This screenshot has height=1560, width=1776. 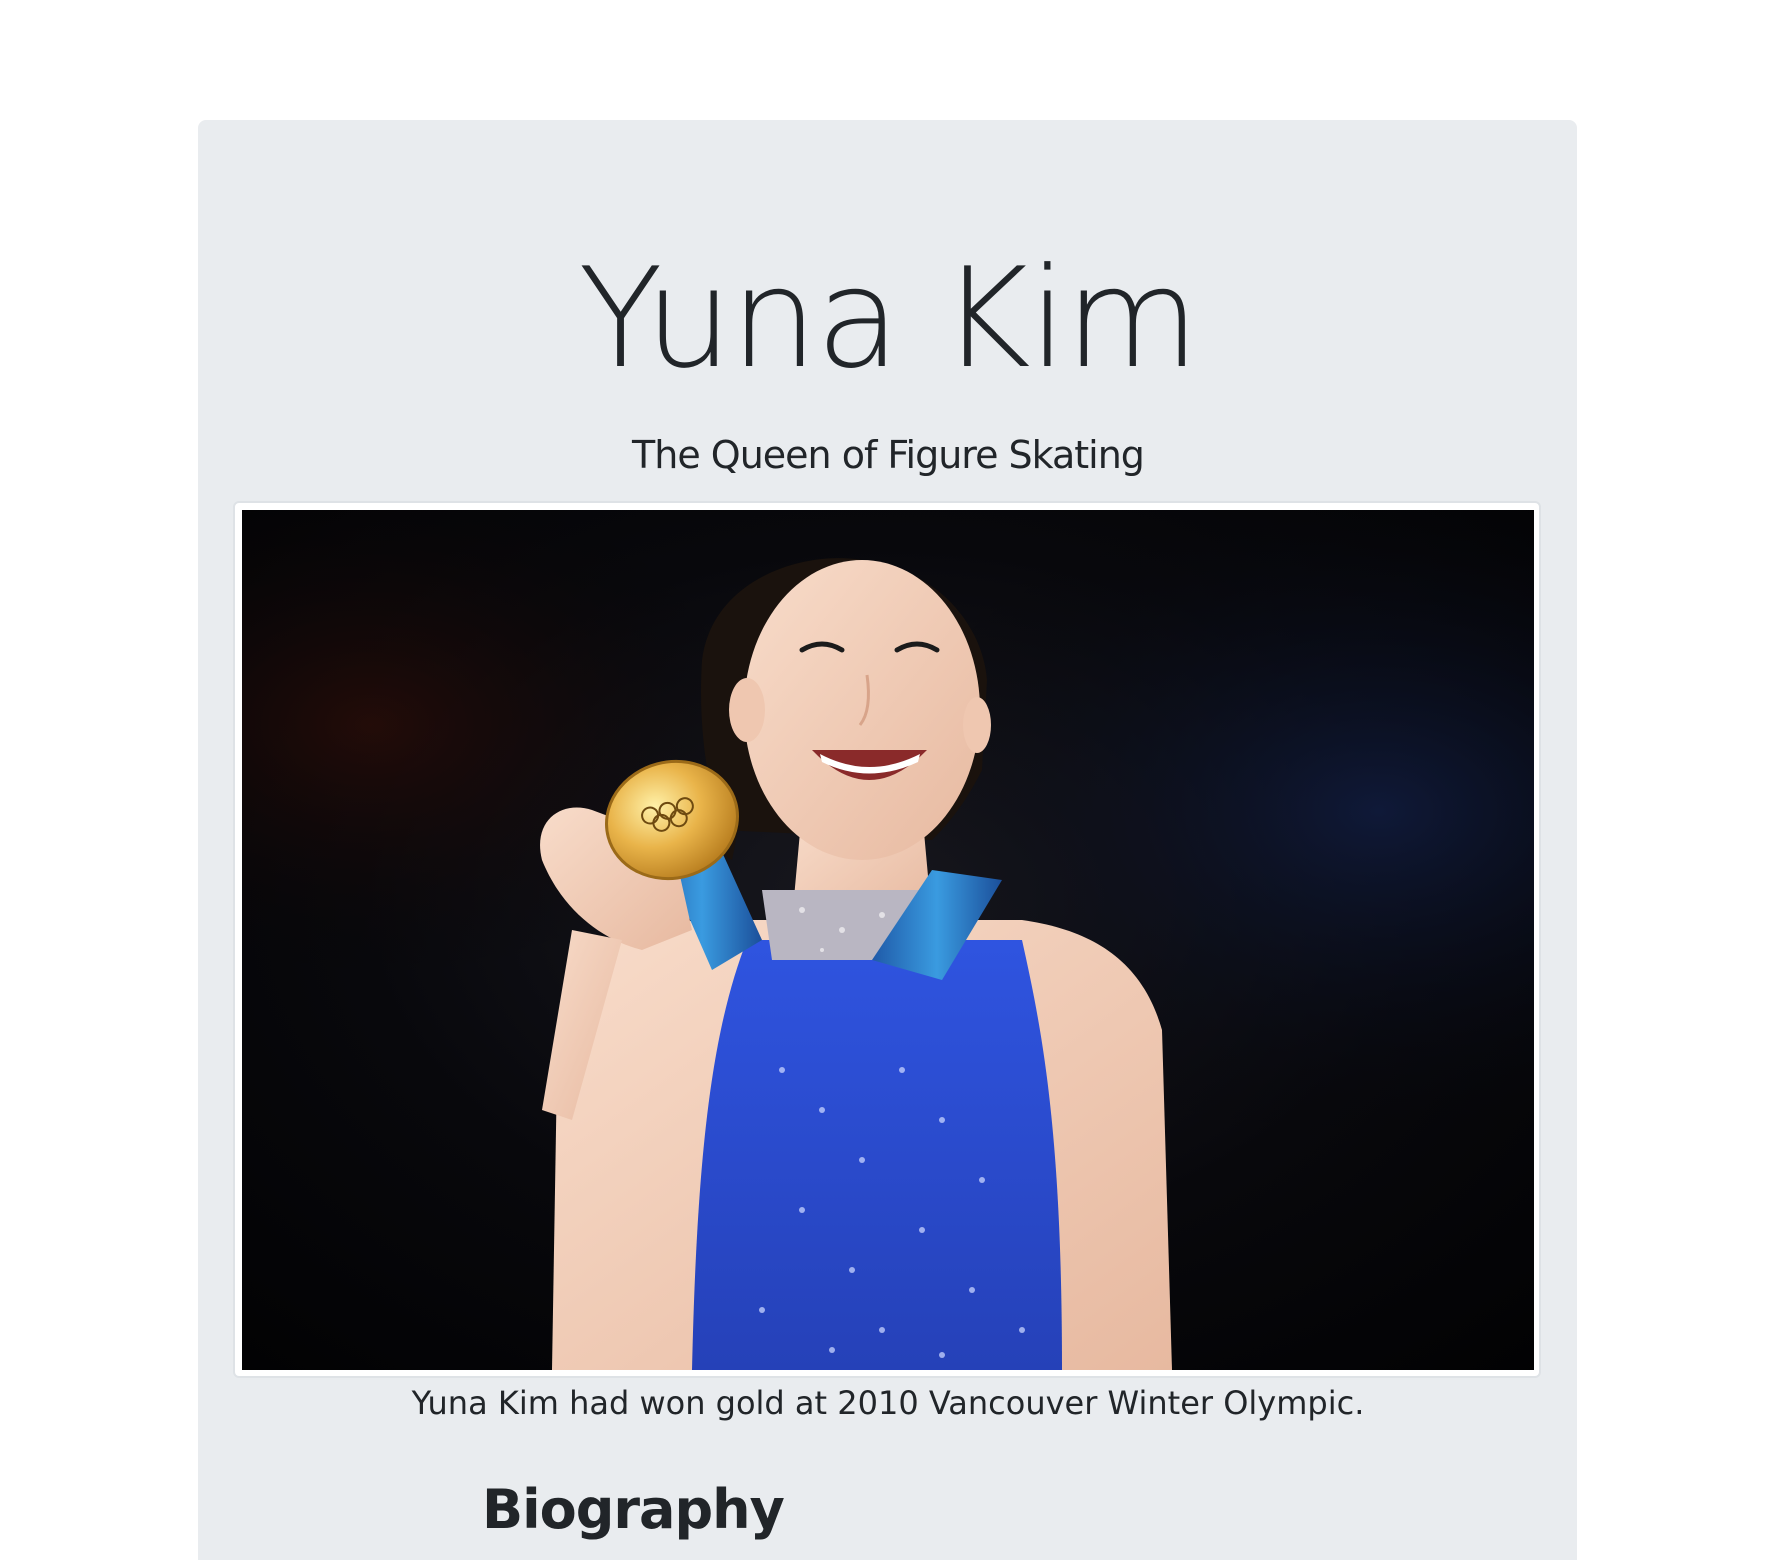 I want to click on page-title: Yuna Kim, so click(x=888, y=318).